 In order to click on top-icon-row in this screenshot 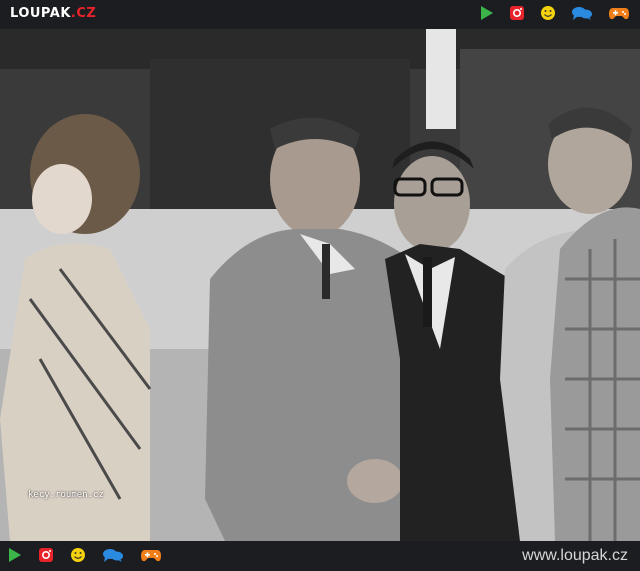, I will do `click(555, 13)`.